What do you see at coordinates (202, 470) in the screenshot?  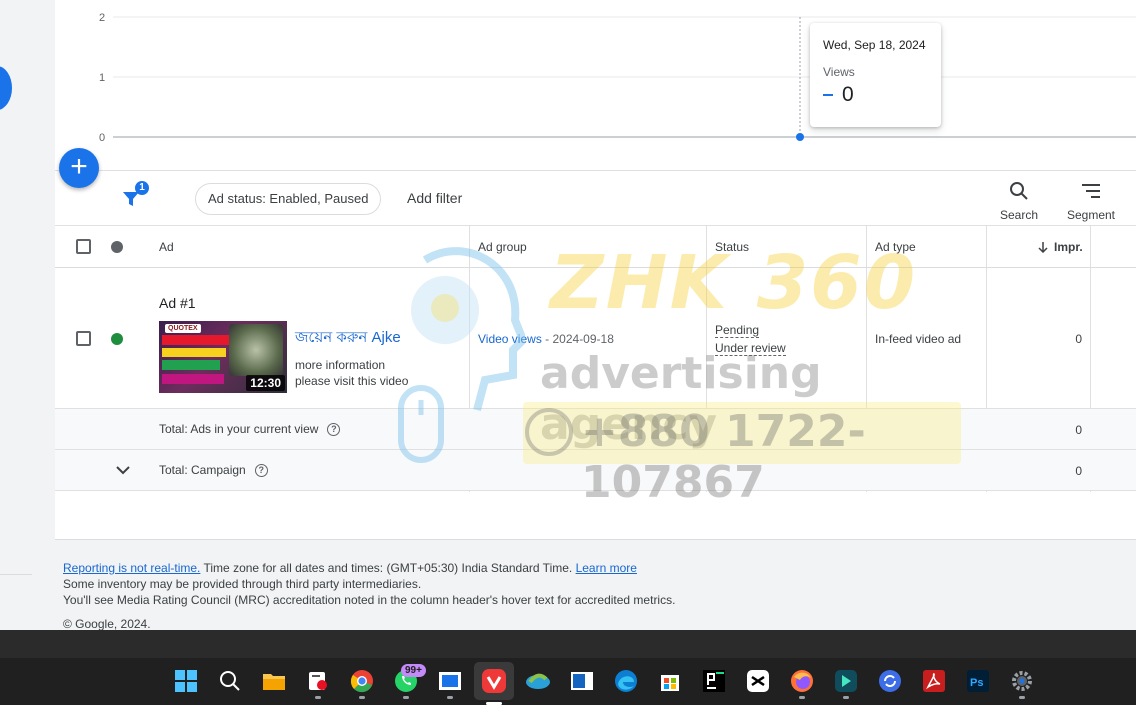 I see `total-campaign-label: Total: Campaign` at bounding box center [202, 470].